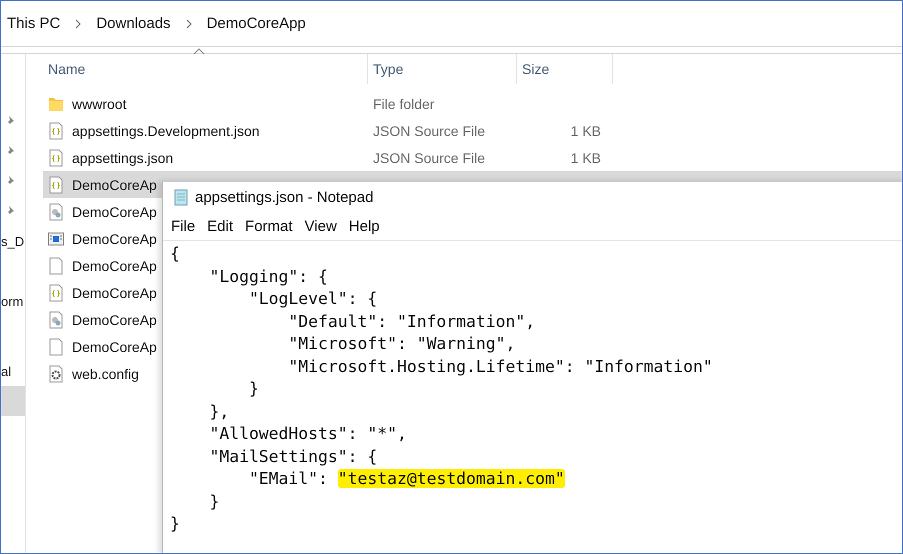  Describe the element at coordinates (451, 478) in the screenshot. I see `highlighted-text: "testaz@testdomain.com"` at that location.